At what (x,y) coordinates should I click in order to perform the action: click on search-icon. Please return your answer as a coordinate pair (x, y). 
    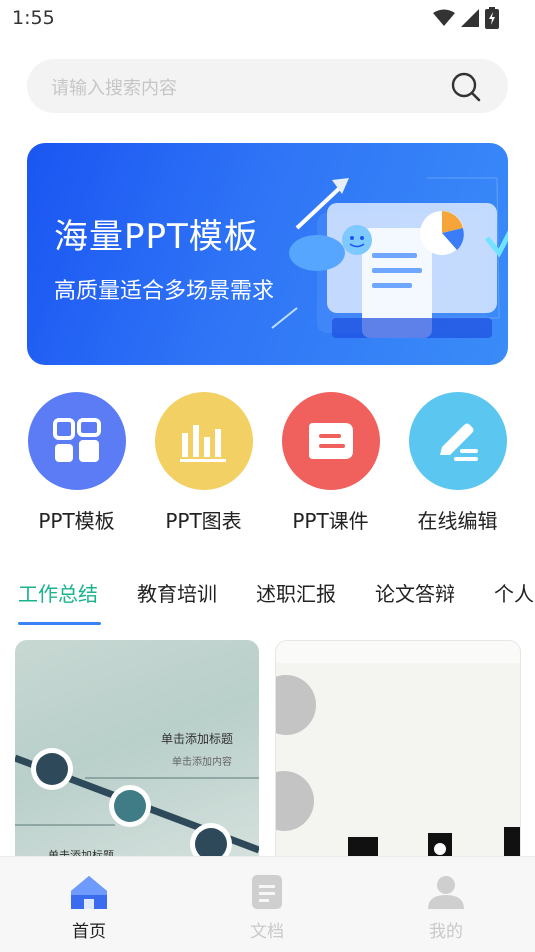
    Looking at the image, I should click on (466, 87).